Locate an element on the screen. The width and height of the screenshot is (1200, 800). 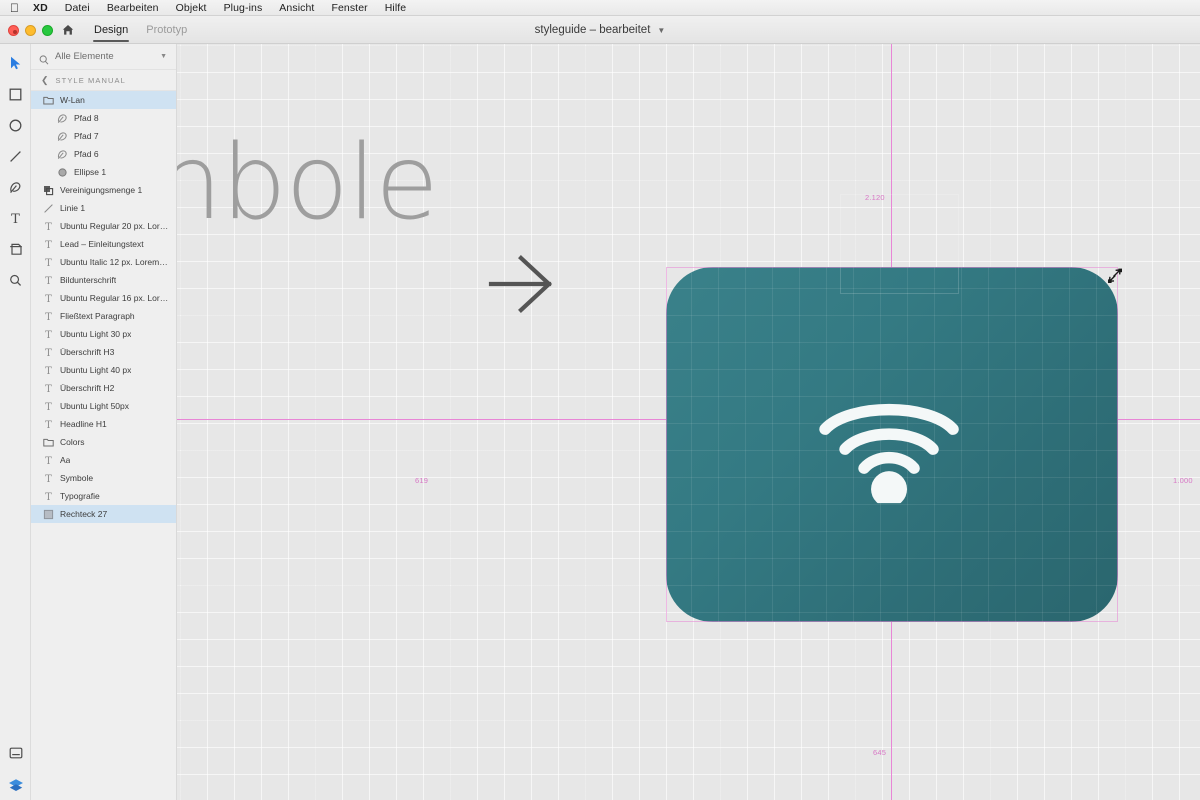
panel-icon is located at coordinates (15, 753).